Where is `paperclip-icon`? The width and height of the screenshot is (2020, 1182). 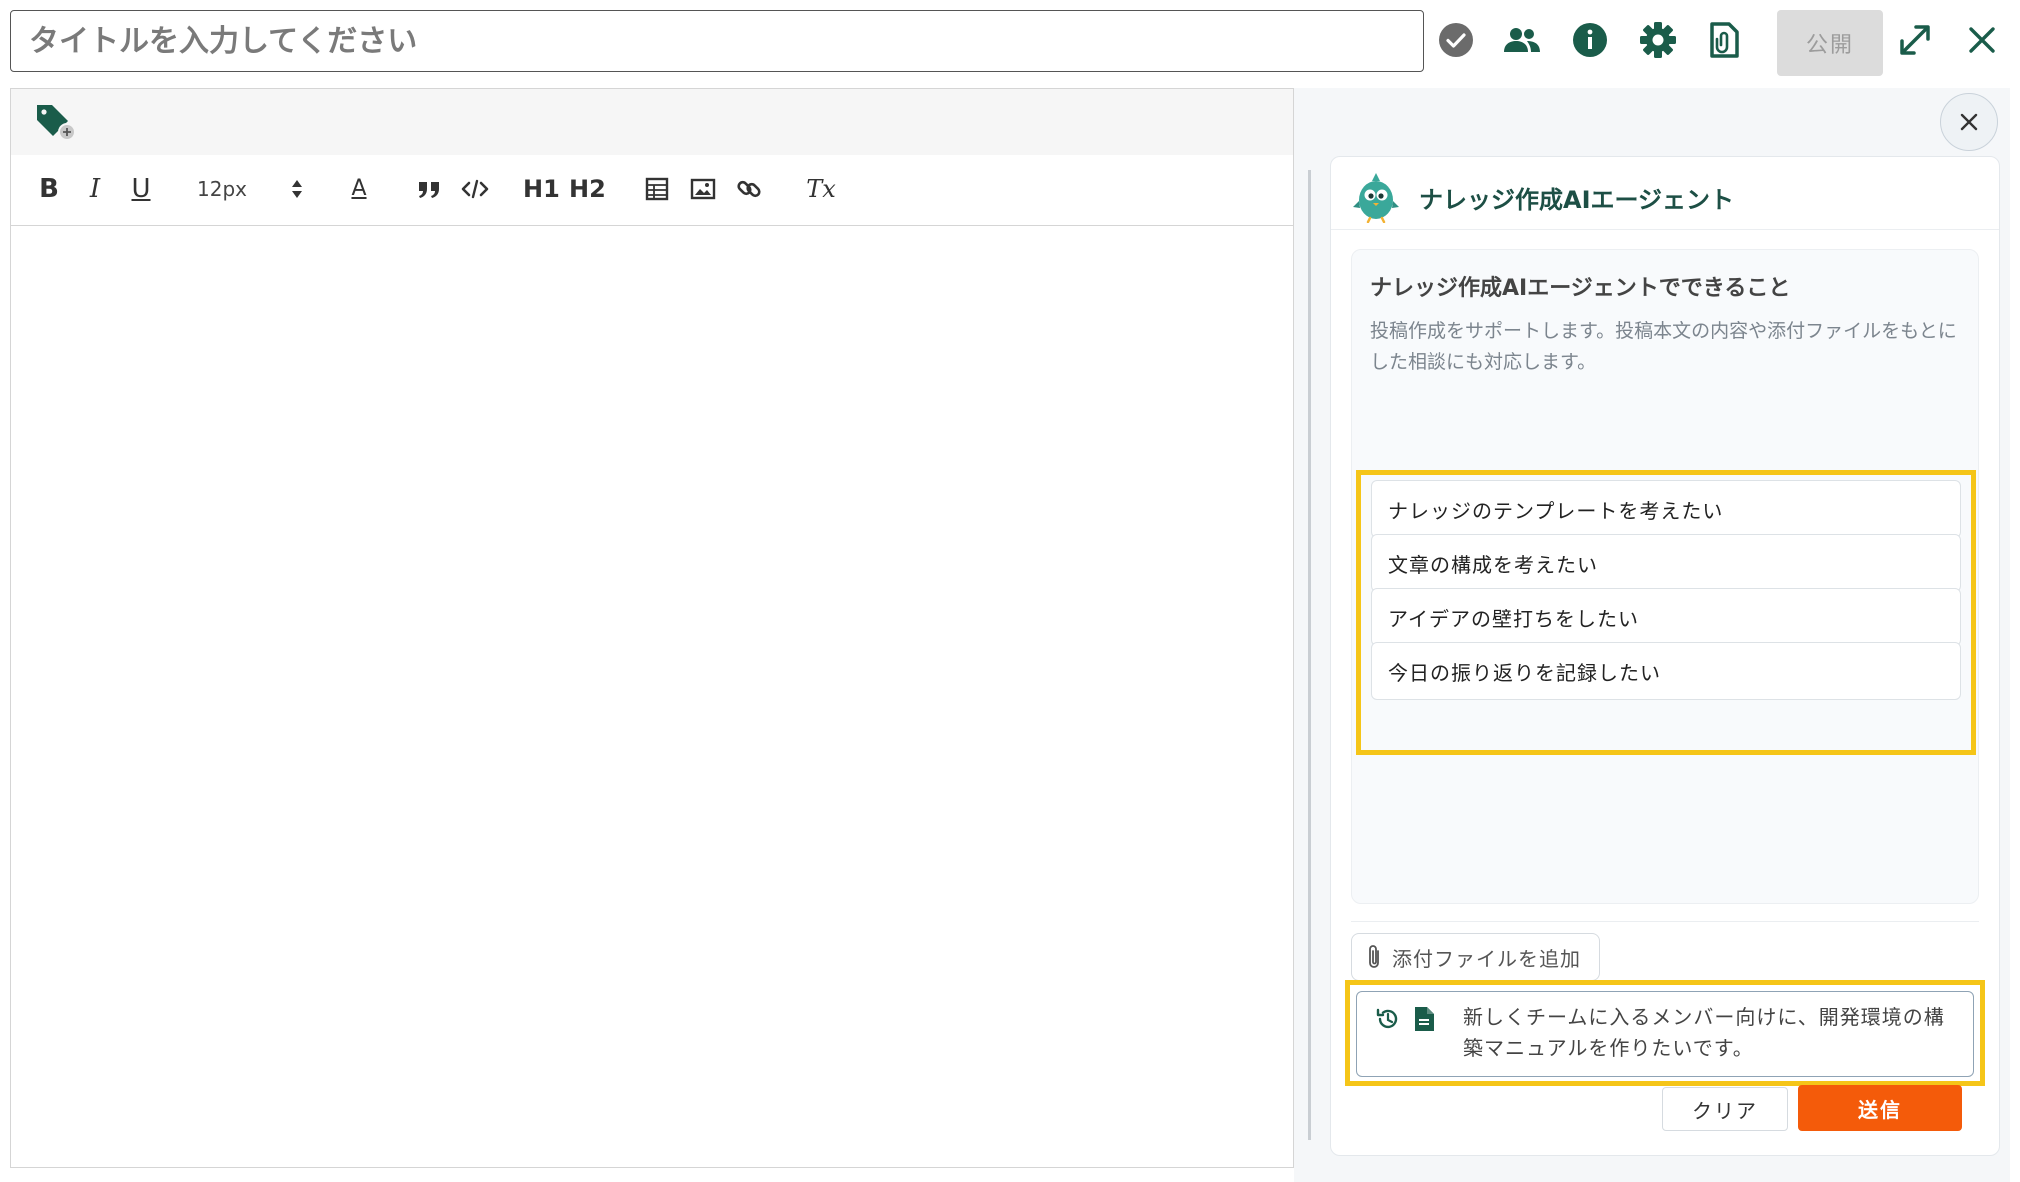 paperclip-icon is located at coordinates (1374, 956).